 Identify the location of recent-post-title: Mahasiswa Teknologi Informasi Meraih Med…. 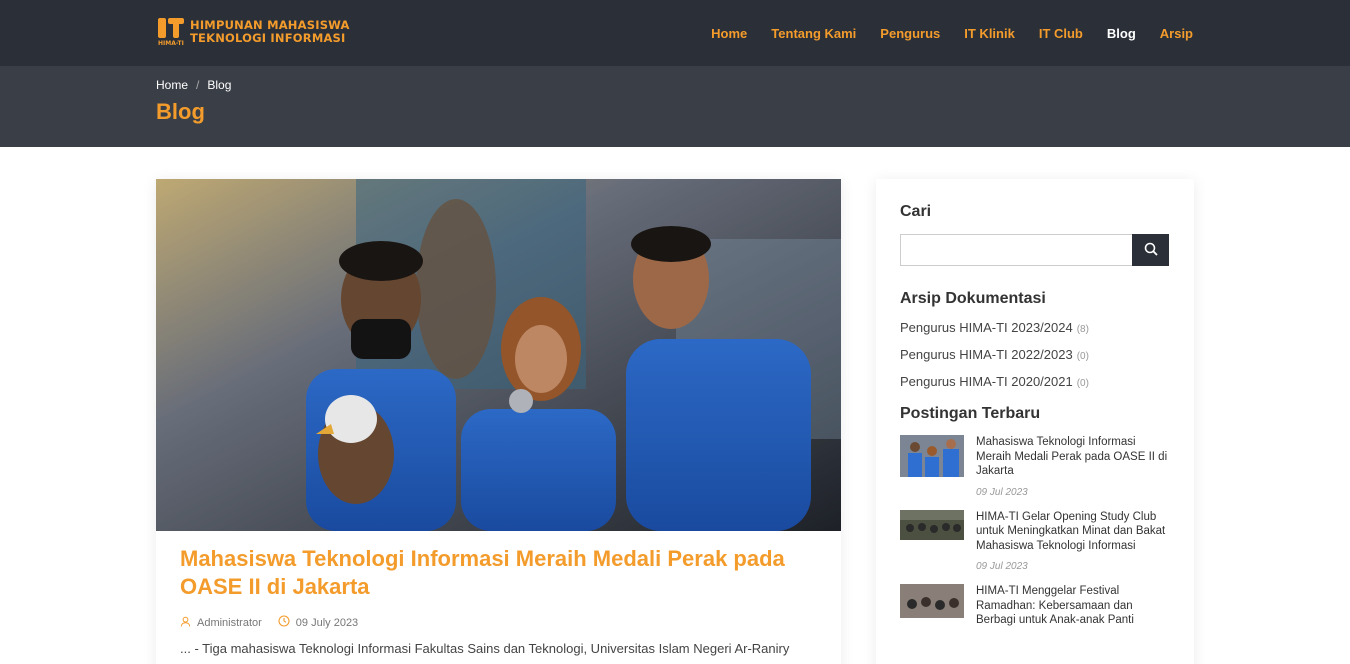
(1073, 457).